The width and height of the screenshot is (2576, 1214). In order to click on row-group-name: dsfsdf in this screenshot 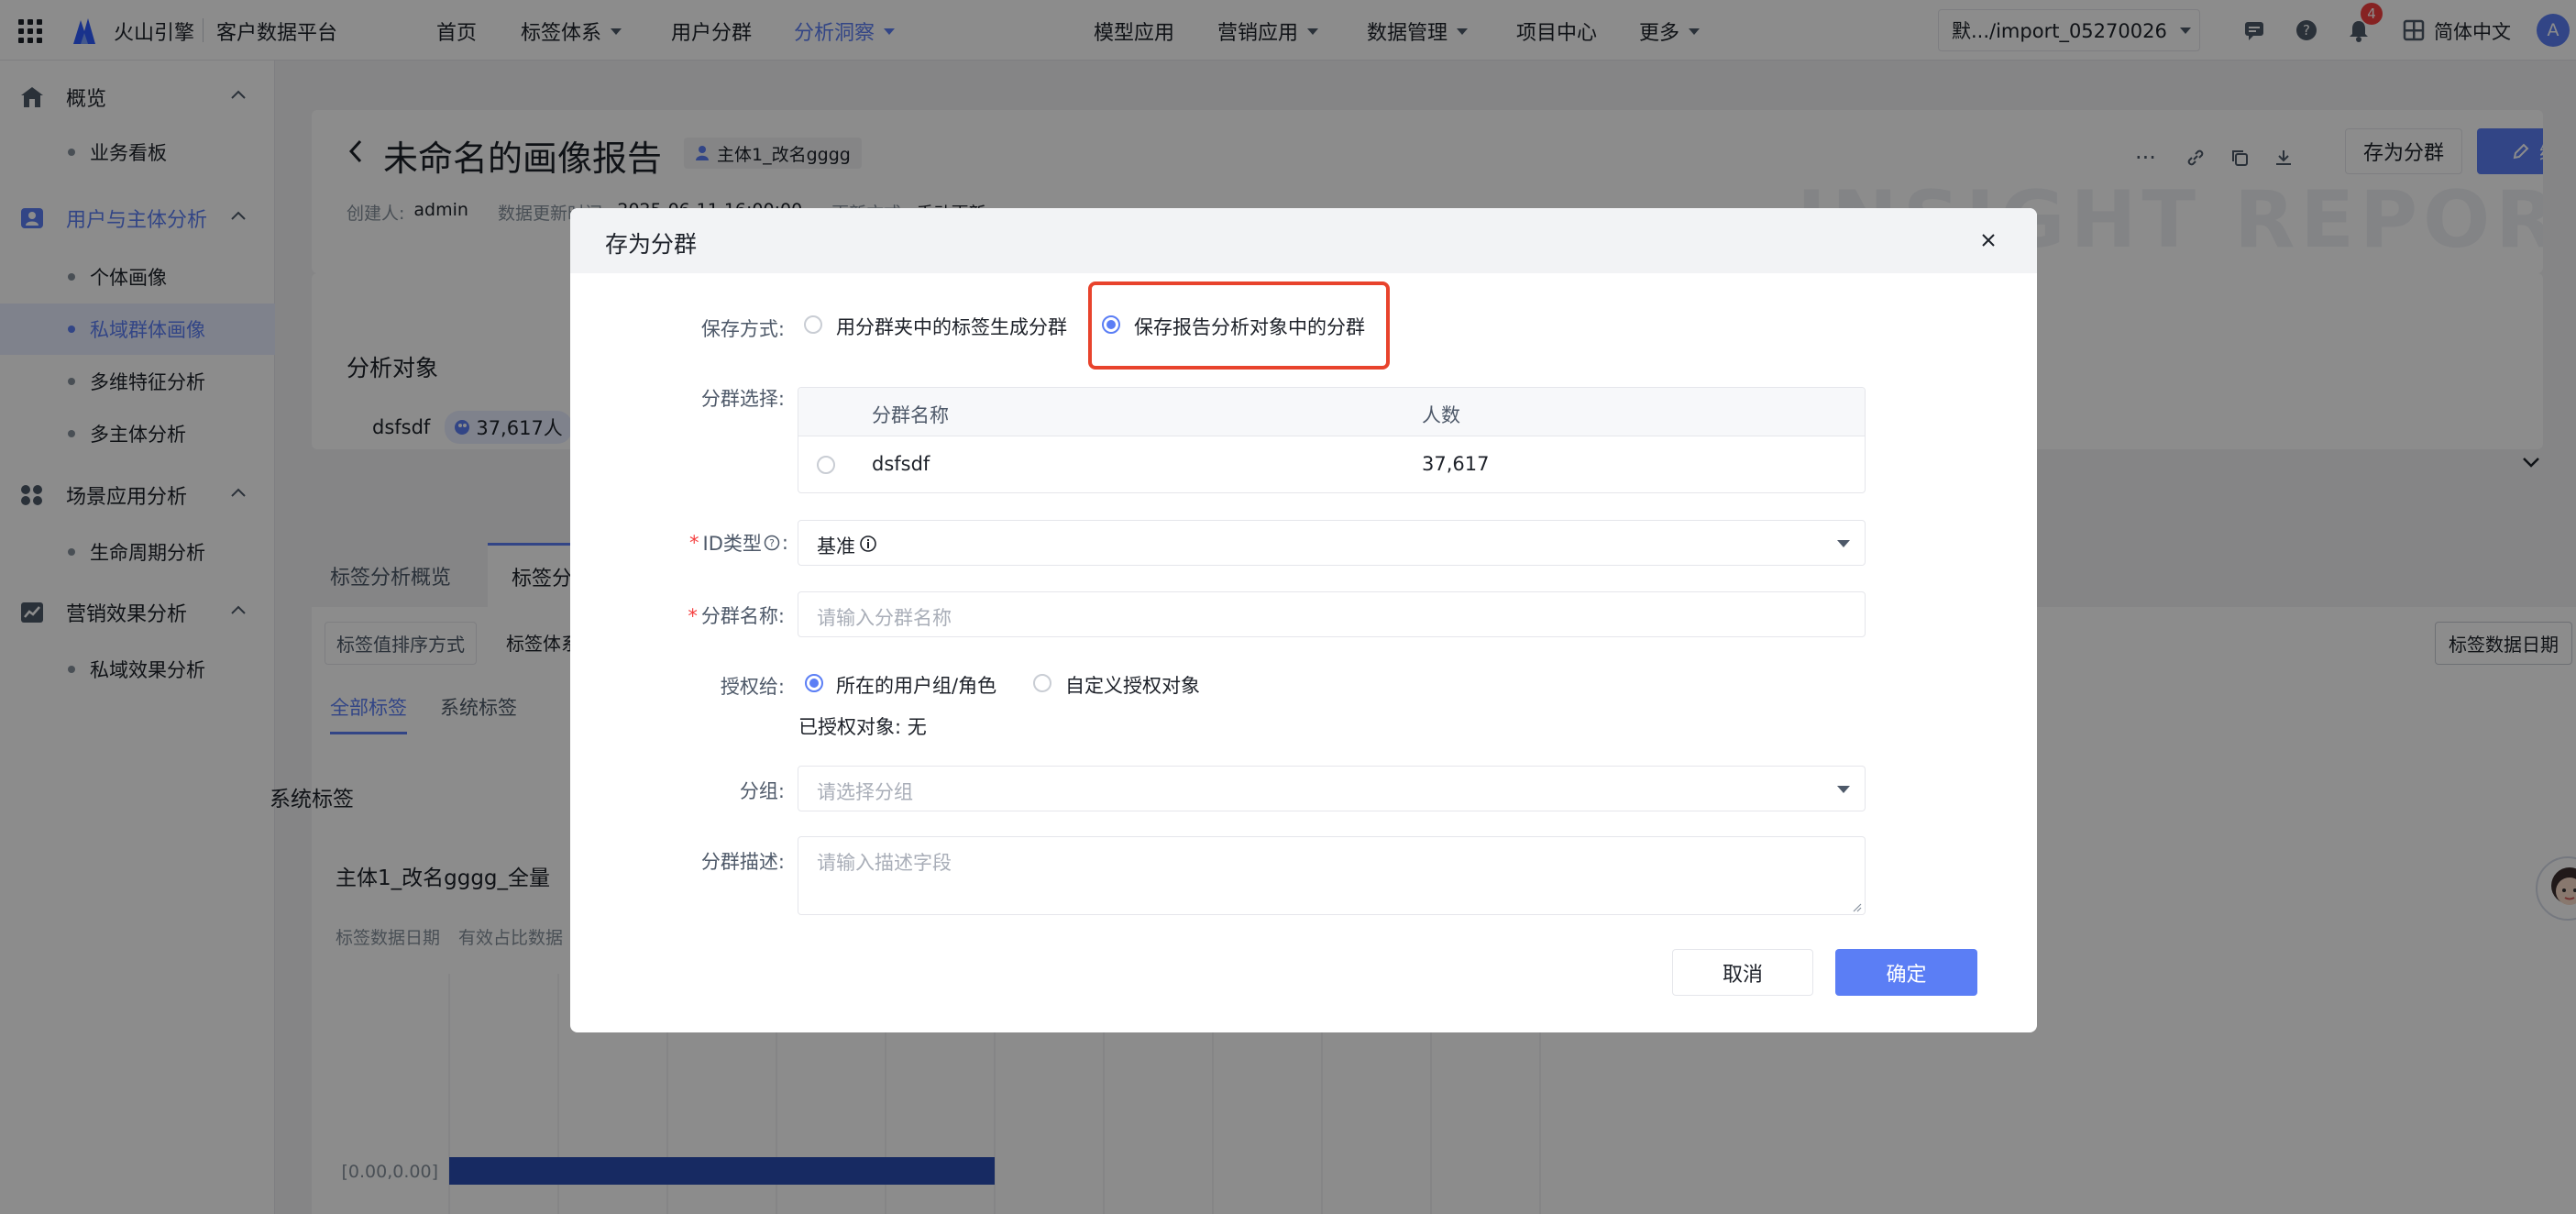, I will do `click(901, 464)`.